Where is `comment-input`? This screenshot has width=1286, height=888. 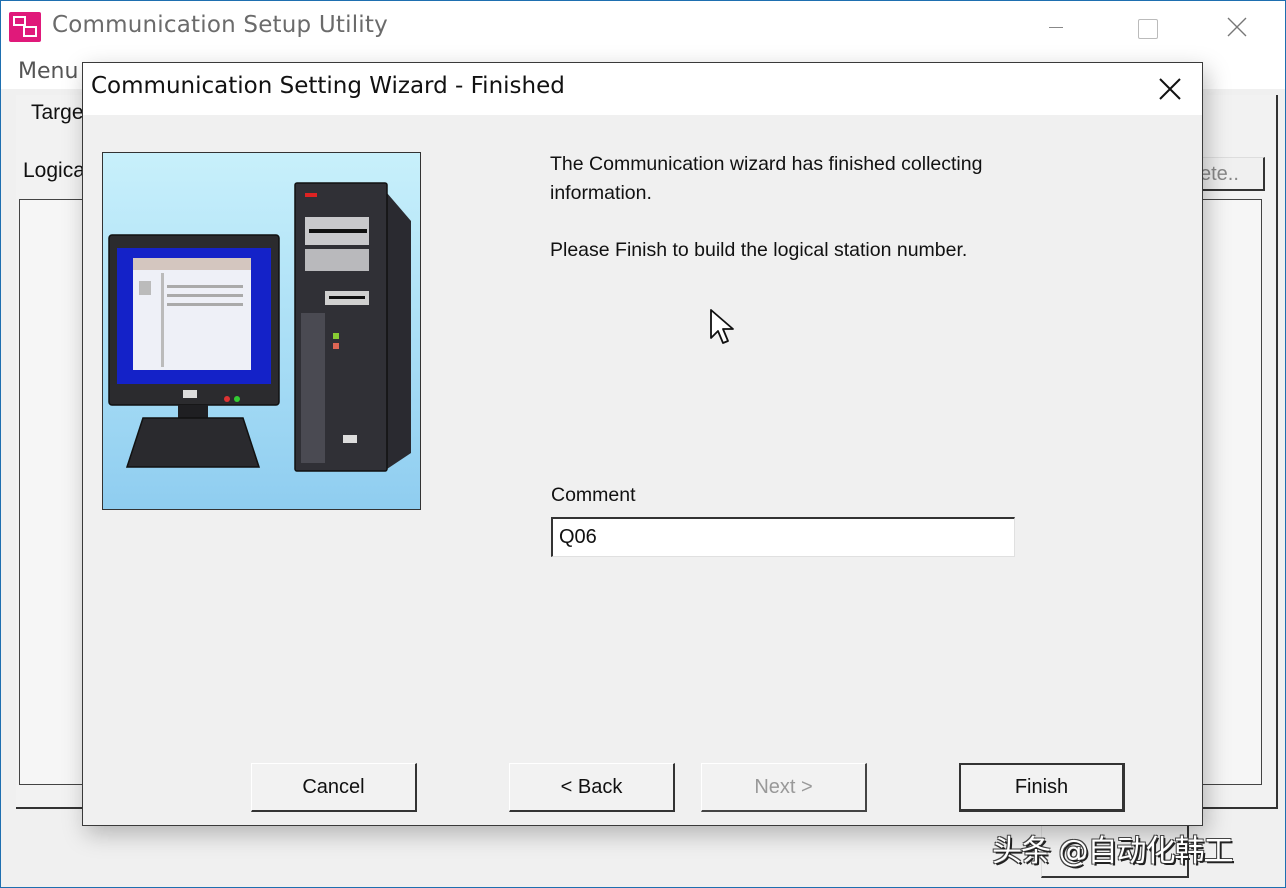 comment-input is located at coordinates (783, 537).